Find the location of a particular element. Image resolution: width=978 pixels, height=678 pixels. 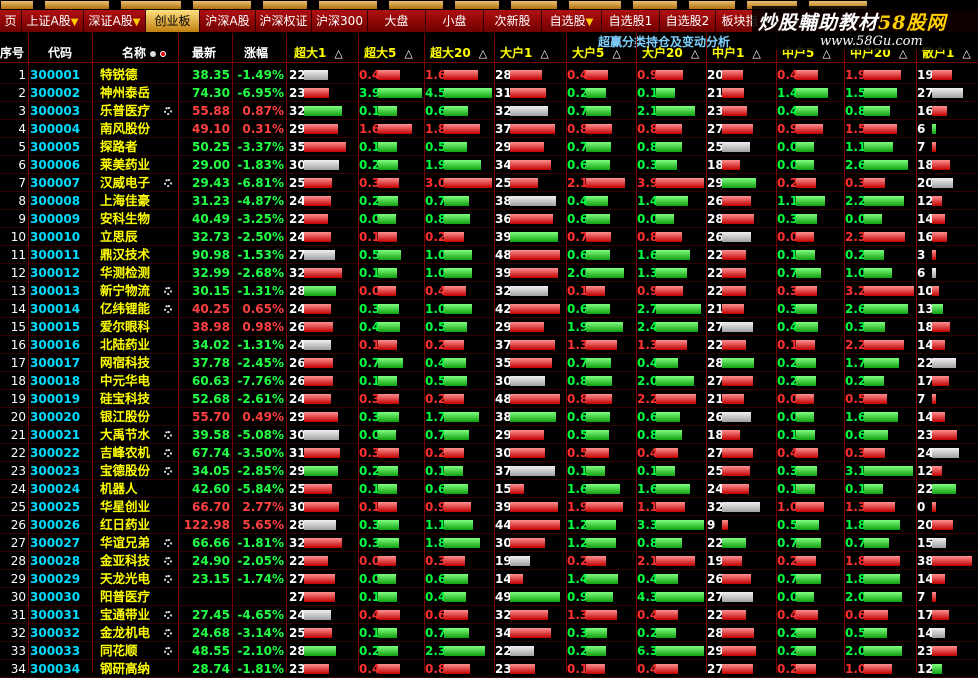

col-header-name: 名称 is located at coordinates (153, 53).